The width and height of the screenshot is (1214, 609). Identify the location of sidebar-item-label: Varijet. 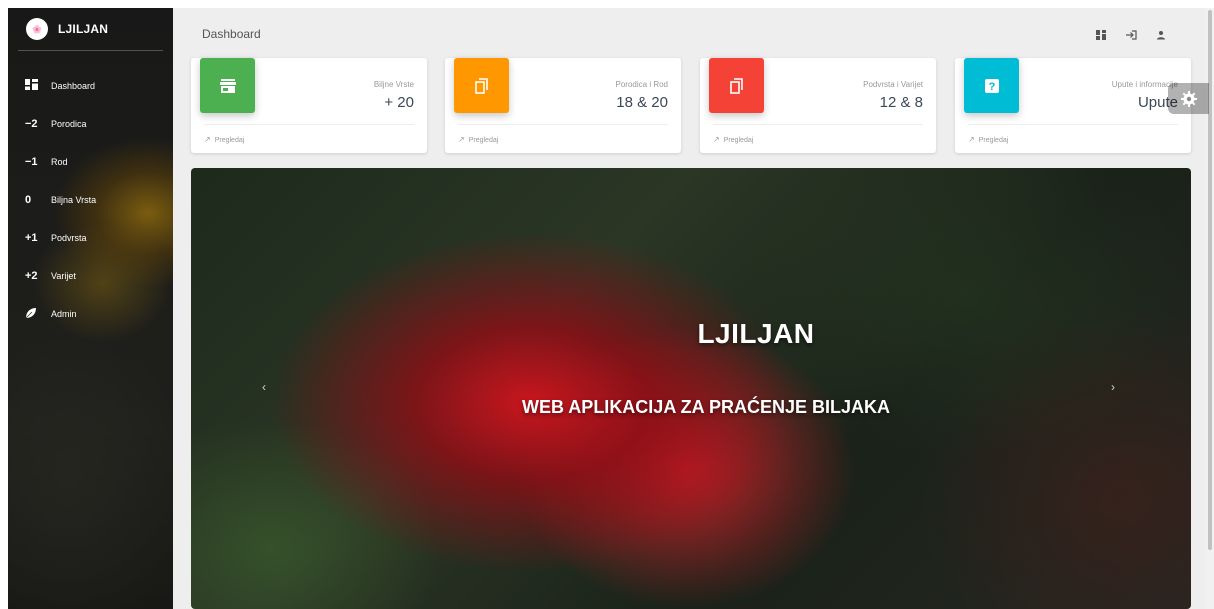
(63, 276).